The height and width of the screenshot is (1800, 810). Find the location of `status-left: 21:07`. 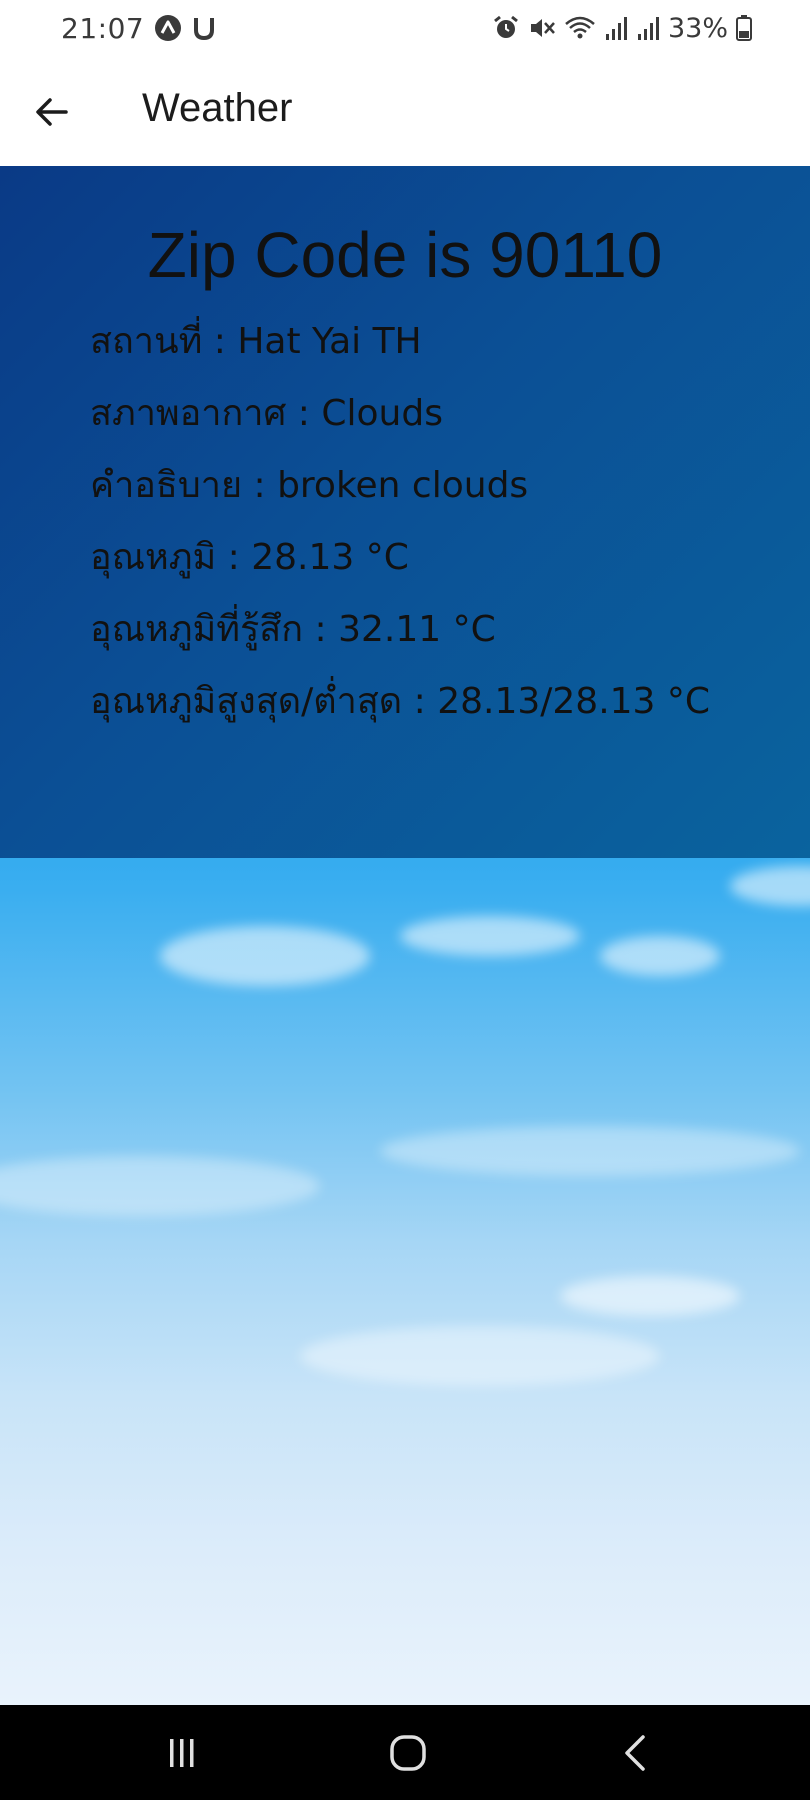

status-left: 21:07 is located at coordinates (138, 28).